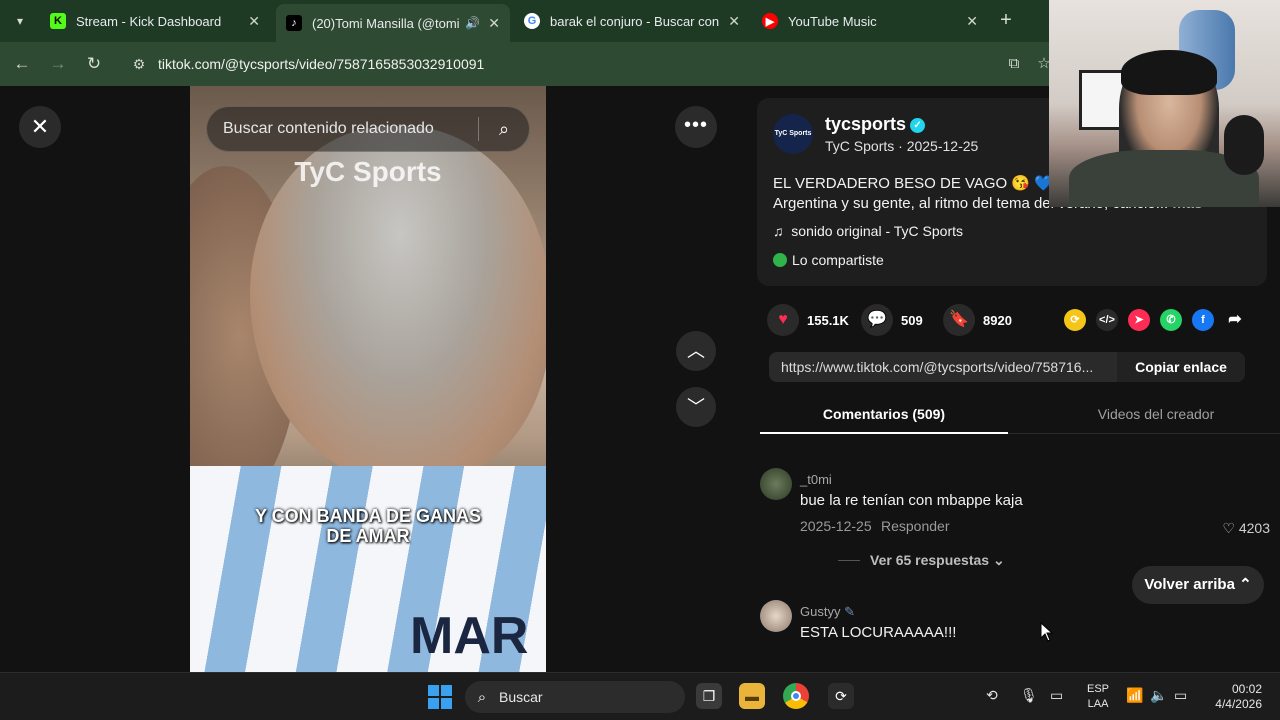  What do you see at coordinates (1017, 320) in the screenshot?
I see `action-bar: ♥ 155.1K 💬 509 🔖 8920 ⟳ </> ➤ ✆ f ➦` at bounding box center [1017, 320].